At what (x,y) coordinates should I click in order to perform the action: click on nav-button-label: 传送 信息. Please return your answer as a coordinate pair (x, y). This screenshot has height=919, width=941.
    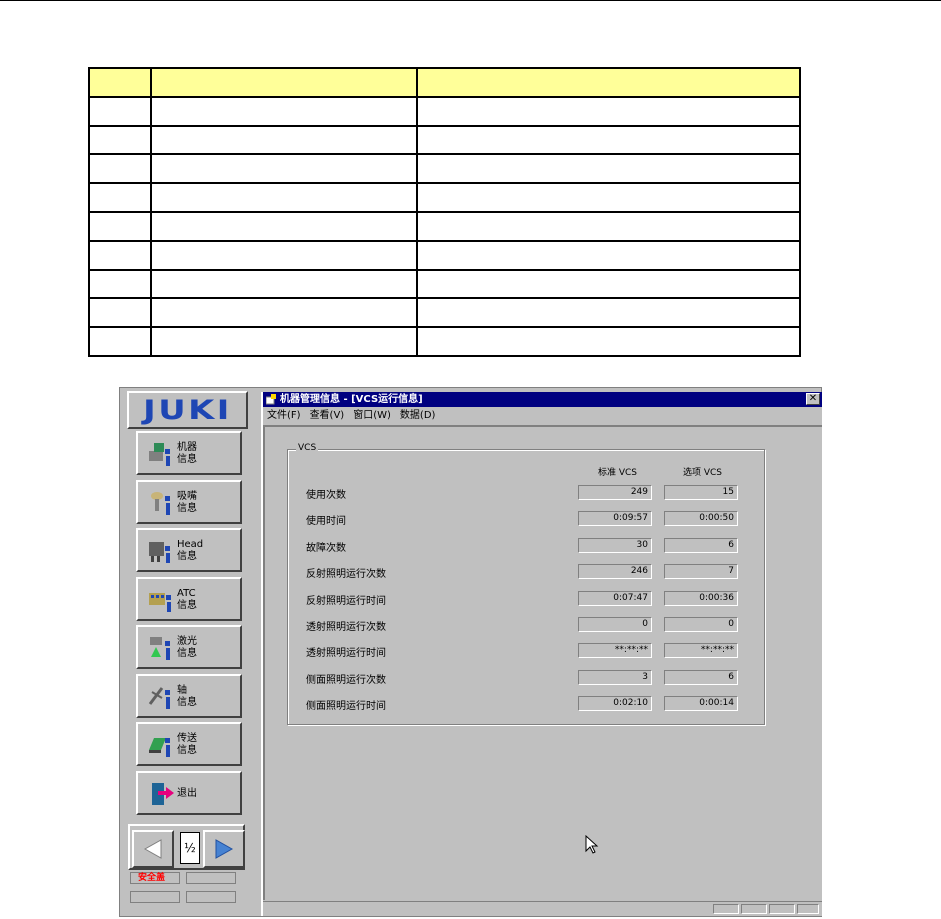
    Looking at the image, I should click on (187, 744).